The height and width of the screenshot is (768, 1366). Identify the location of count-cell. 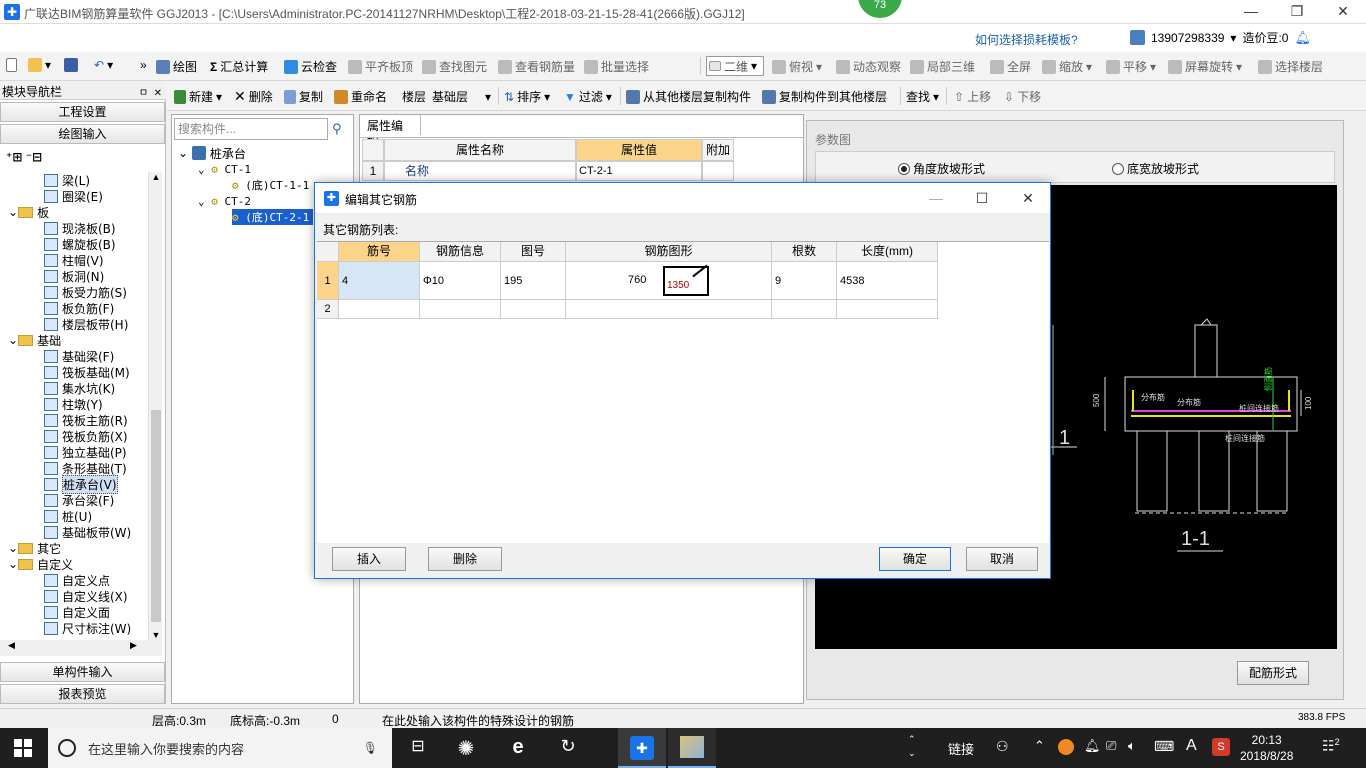
(804, 309).